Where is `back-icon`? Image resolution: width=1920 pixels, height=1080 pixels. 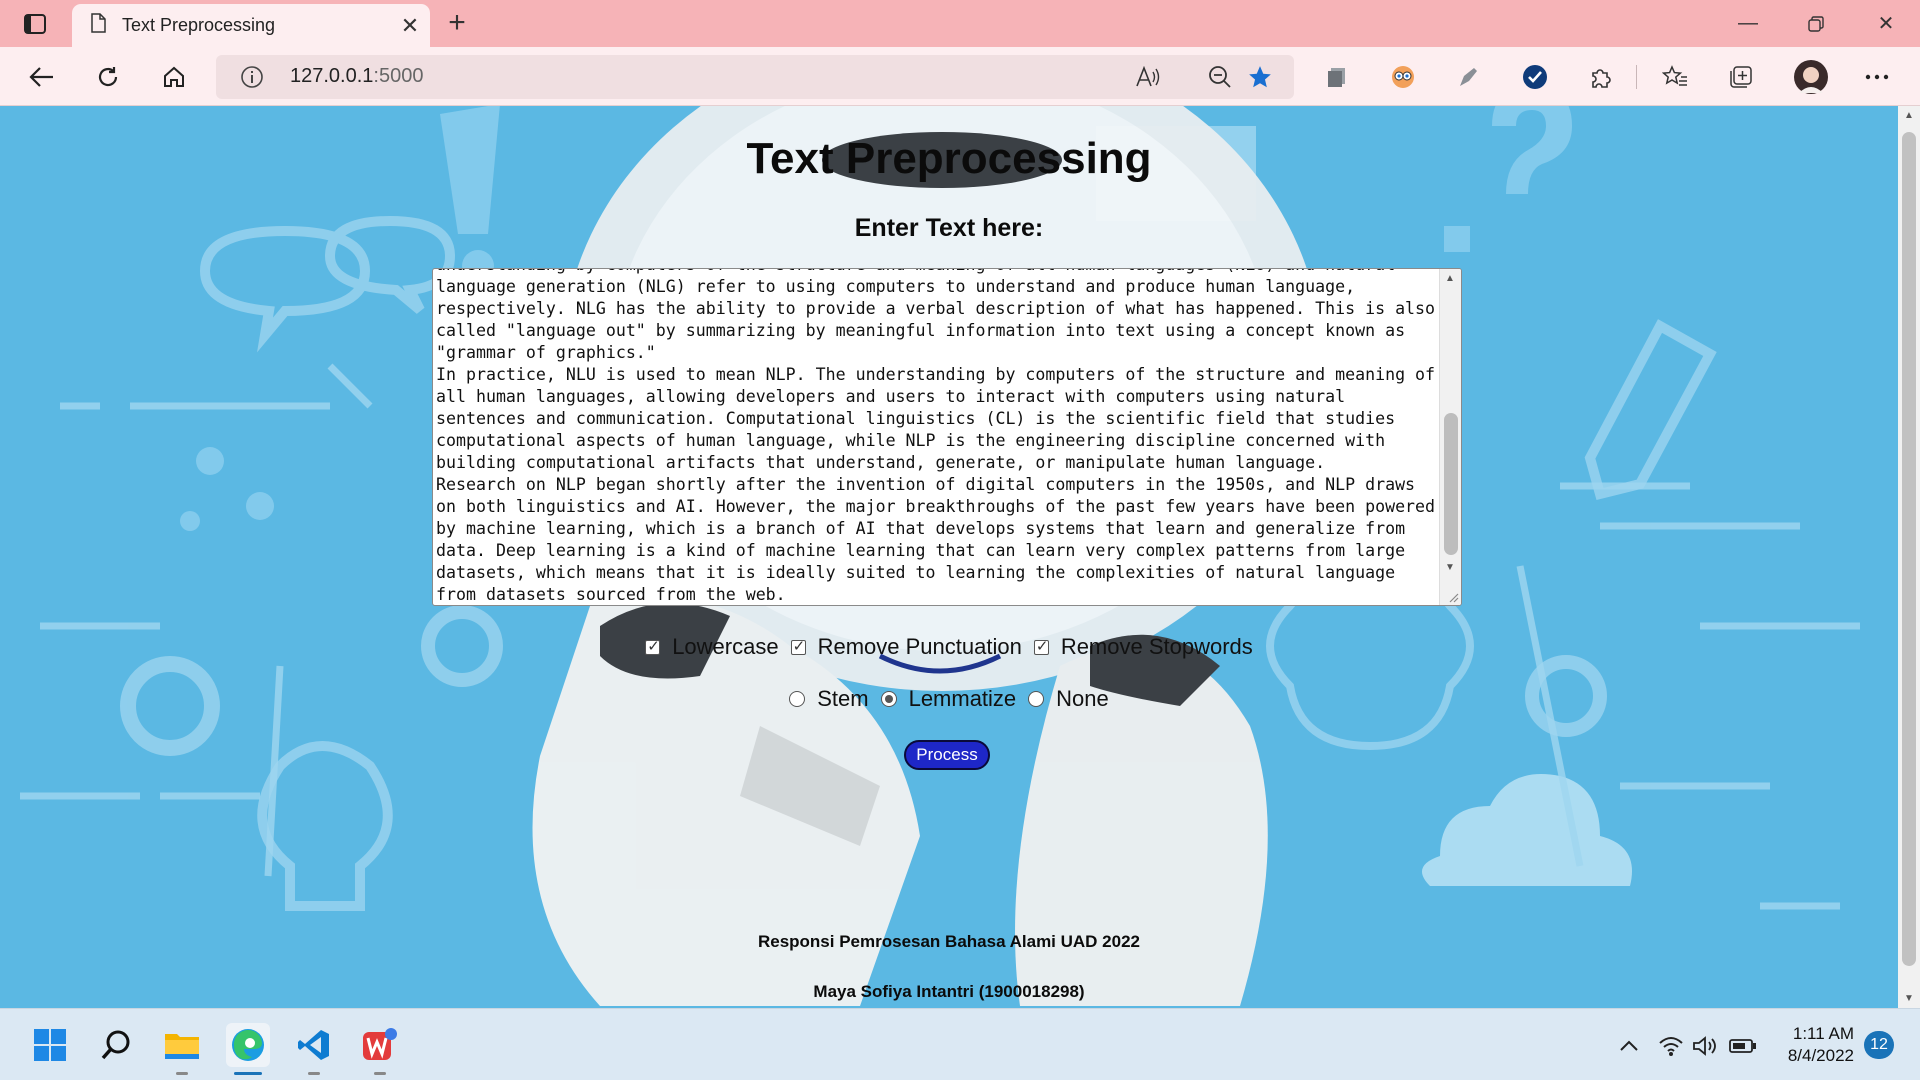 back-icon is located at coordinates (42, 77).